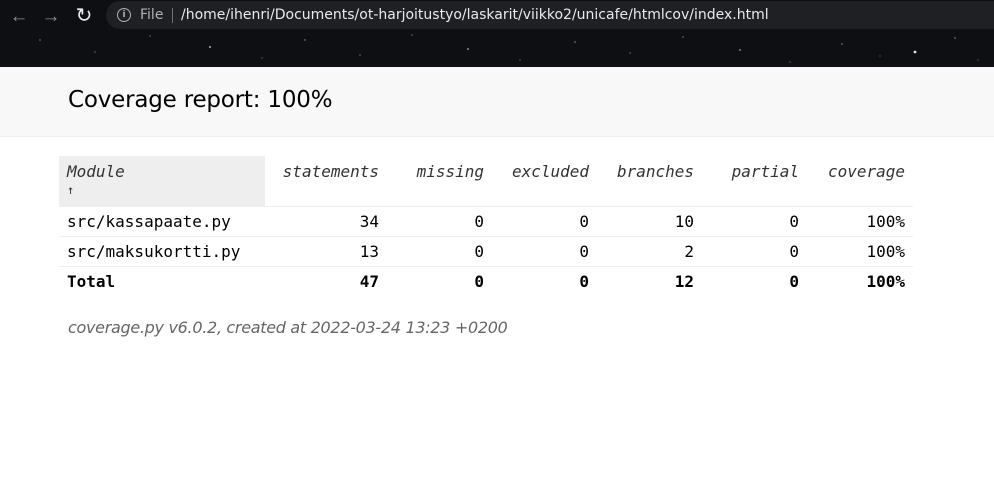  I want to click on reload-button: ↻, so click(84, 16).